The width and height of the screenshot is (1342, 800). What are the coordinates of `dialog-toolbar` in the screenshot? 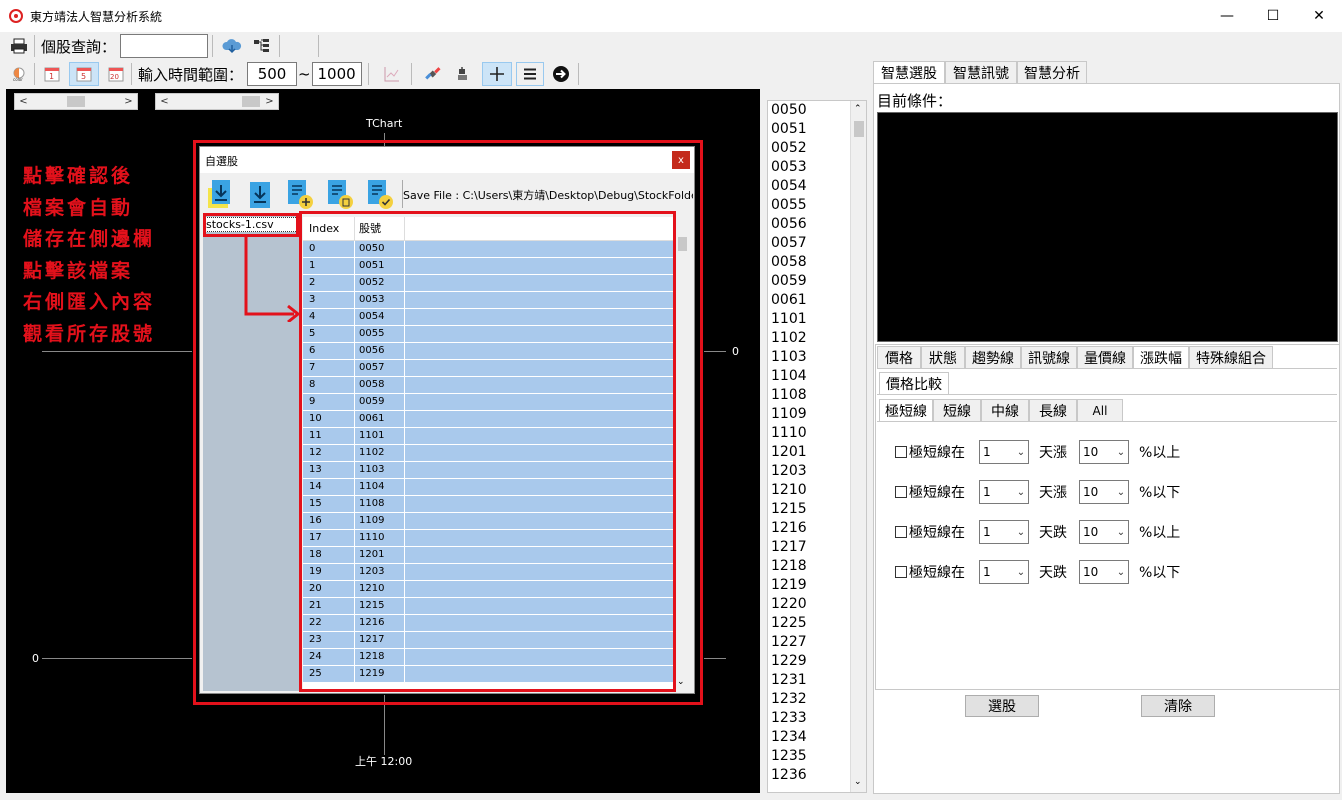 It's located at (304, 194).